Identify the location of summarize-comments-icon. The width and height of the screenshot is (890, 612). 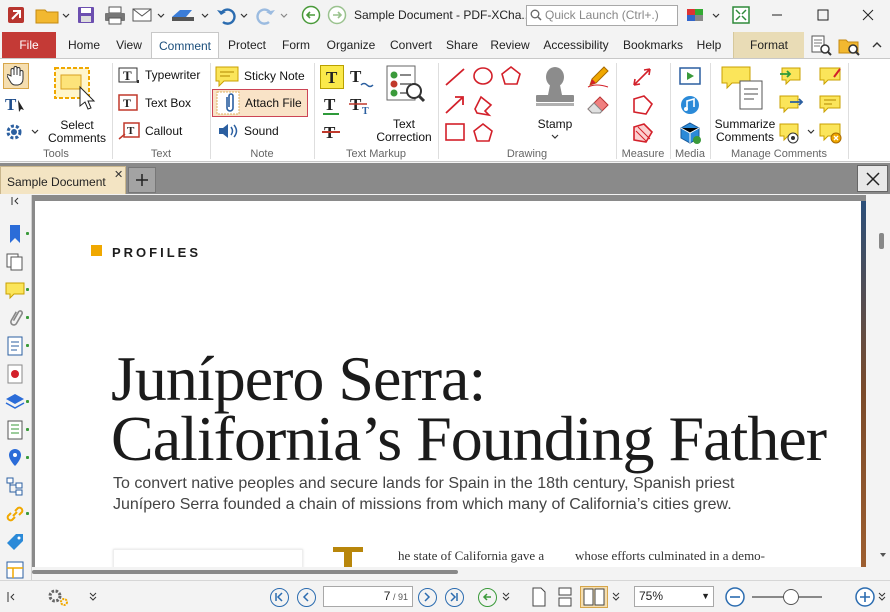
(746, 88).